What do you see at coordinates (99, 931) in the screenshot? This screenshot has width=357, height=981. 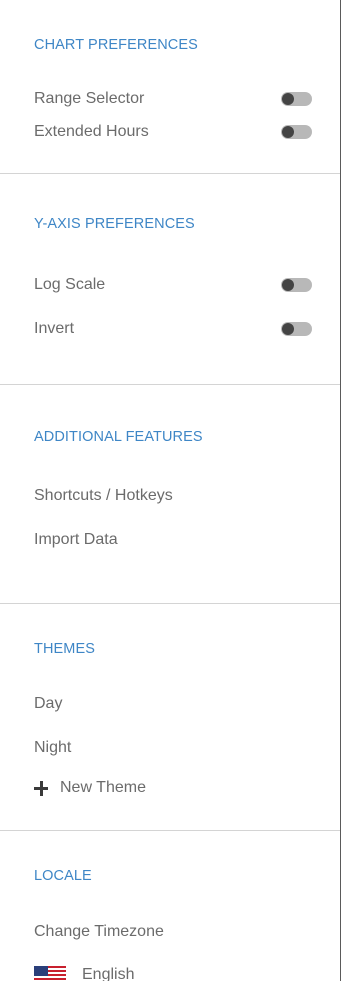 I see `change-timezone-label: Change Timezone` at bounding box center [99, 931].